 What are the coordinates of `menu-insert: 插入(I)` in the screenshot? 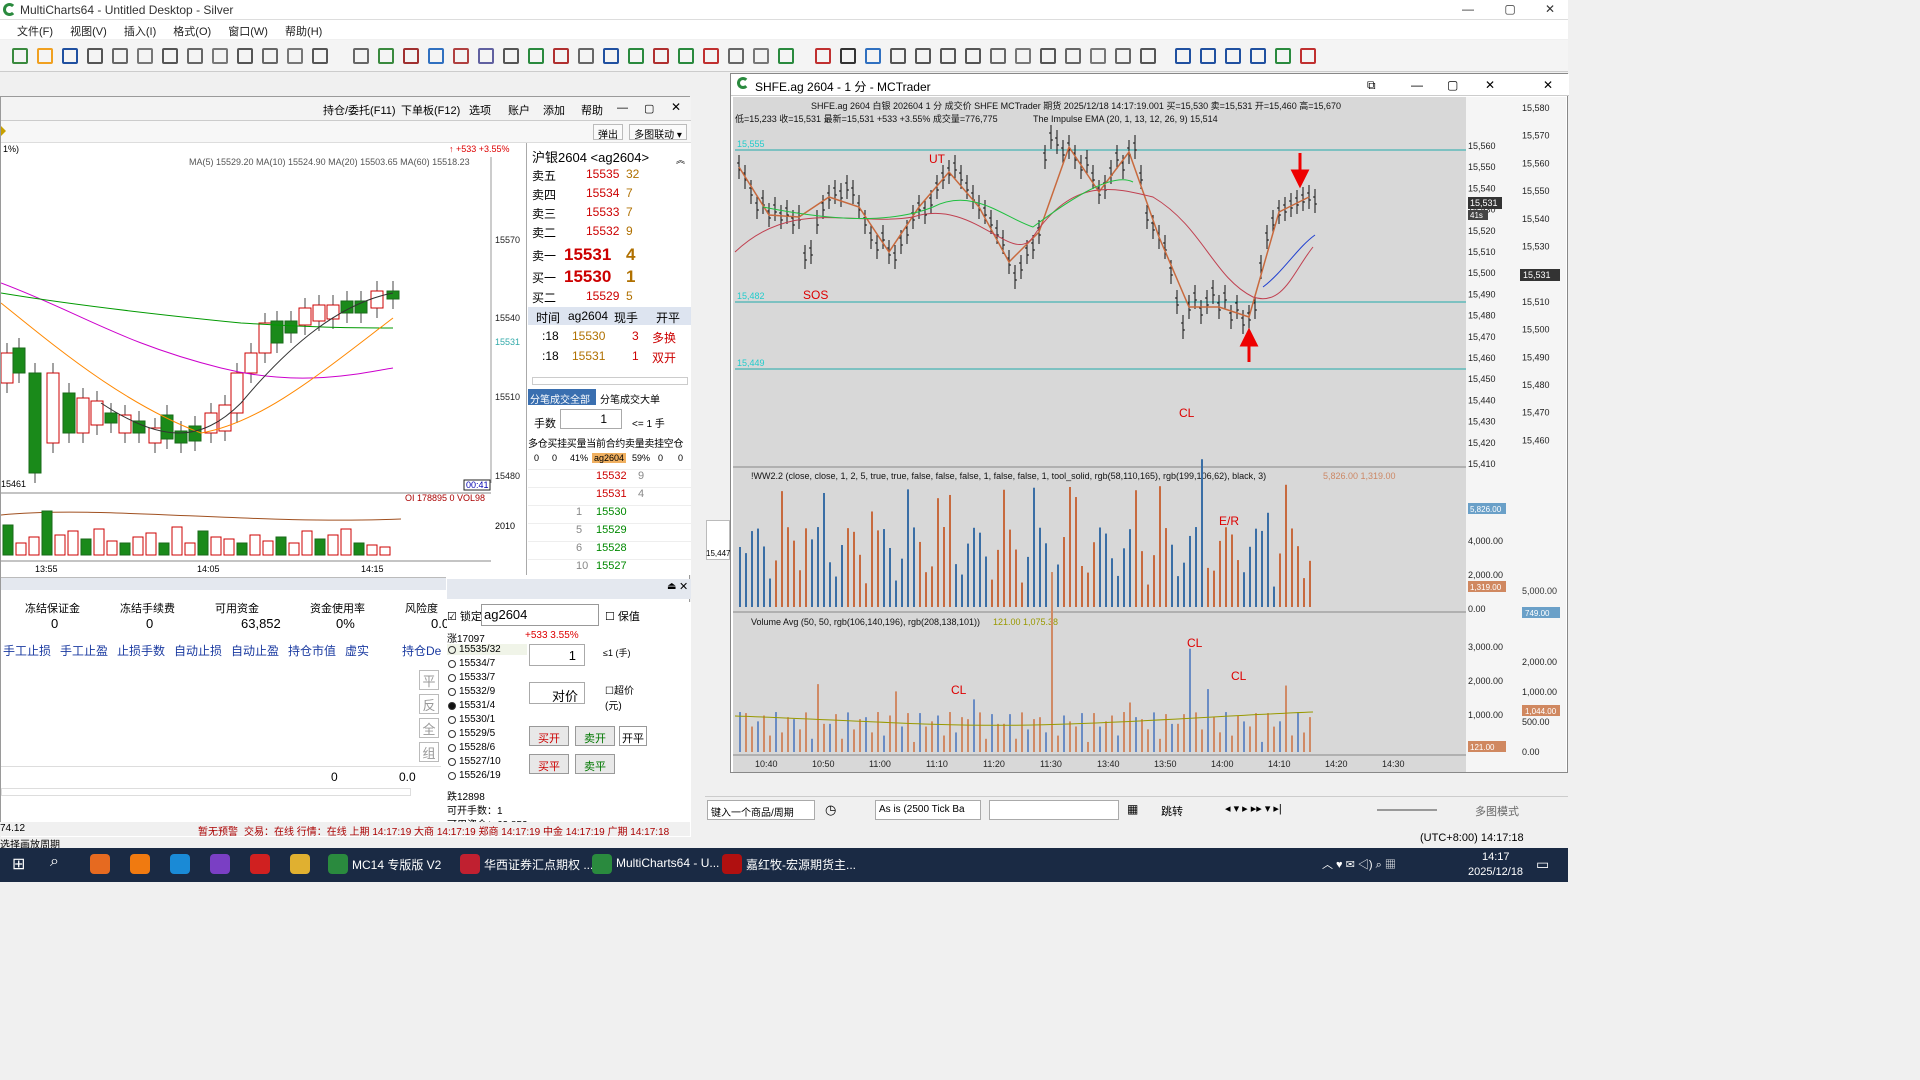 It's located at (140, 29).